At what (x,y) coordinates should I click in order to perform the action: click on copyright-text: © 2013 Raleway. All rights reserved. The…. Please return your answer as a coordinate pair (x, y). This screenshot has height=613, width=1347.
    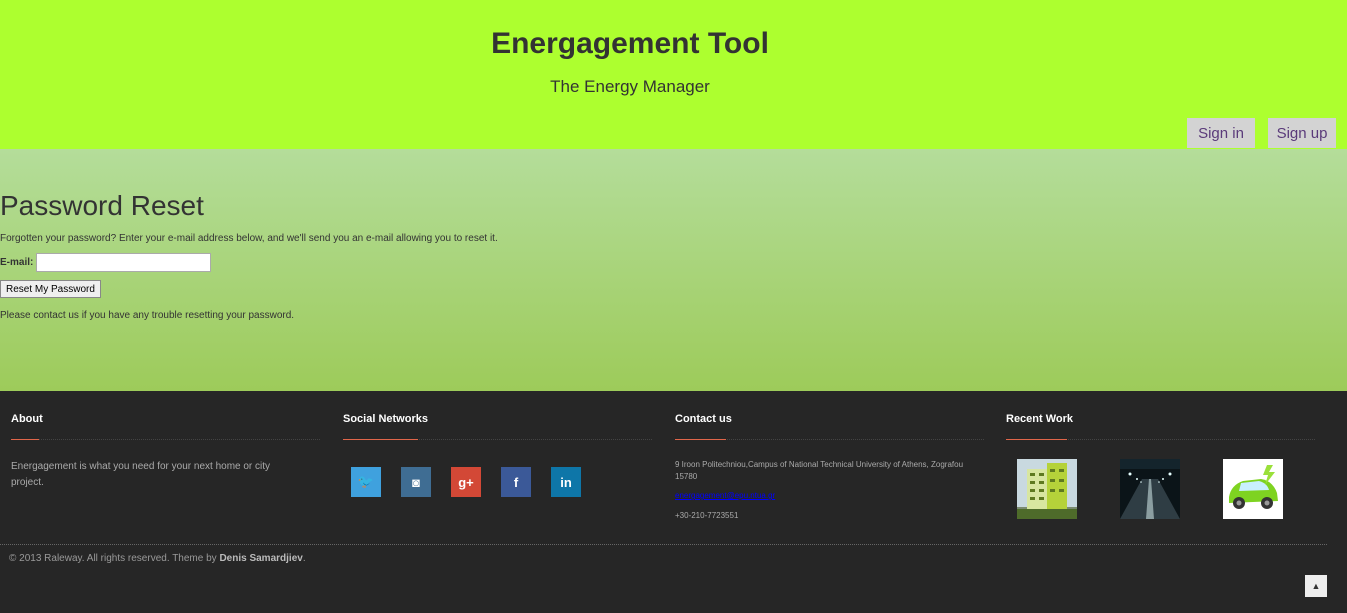
    Looking at the image, I should click on (114, 558).